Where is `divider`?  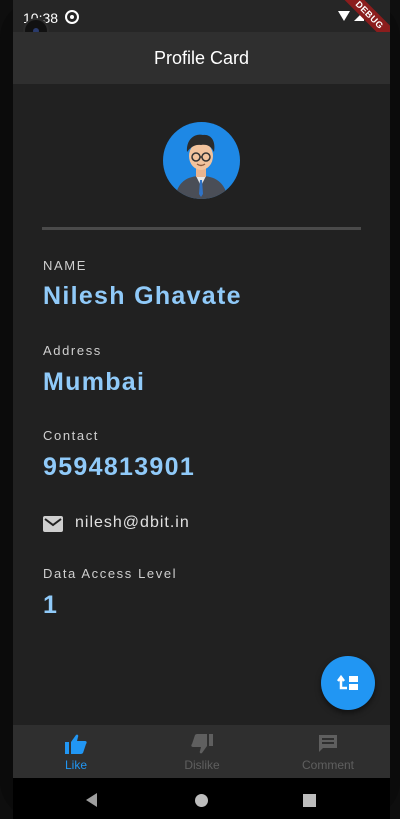 divider is located at coordinates (201, 228).